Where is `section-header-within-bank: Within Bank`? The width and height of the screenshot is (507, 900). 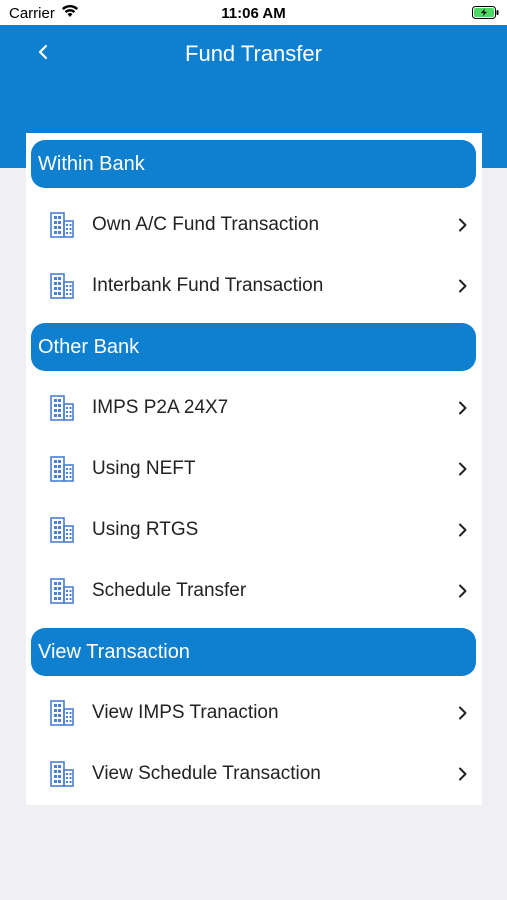
section-header-within-bank: Within Bank is located at coordinates (253, 164).